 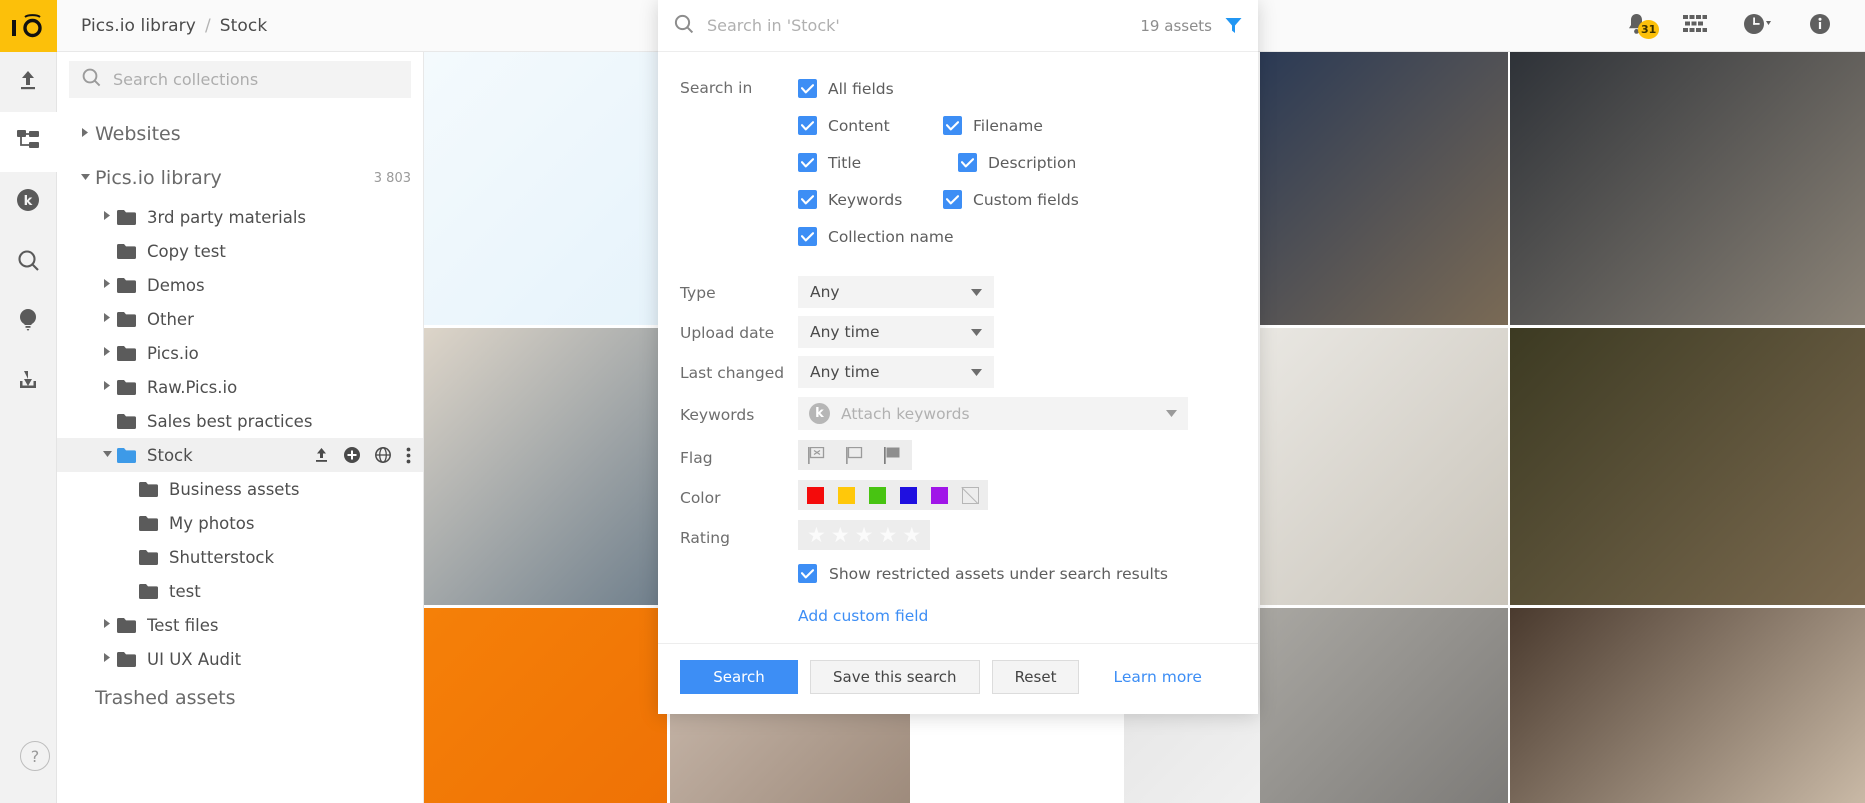 I want to click on sidebar-item-label: Test files, so click(x=183, y=625).